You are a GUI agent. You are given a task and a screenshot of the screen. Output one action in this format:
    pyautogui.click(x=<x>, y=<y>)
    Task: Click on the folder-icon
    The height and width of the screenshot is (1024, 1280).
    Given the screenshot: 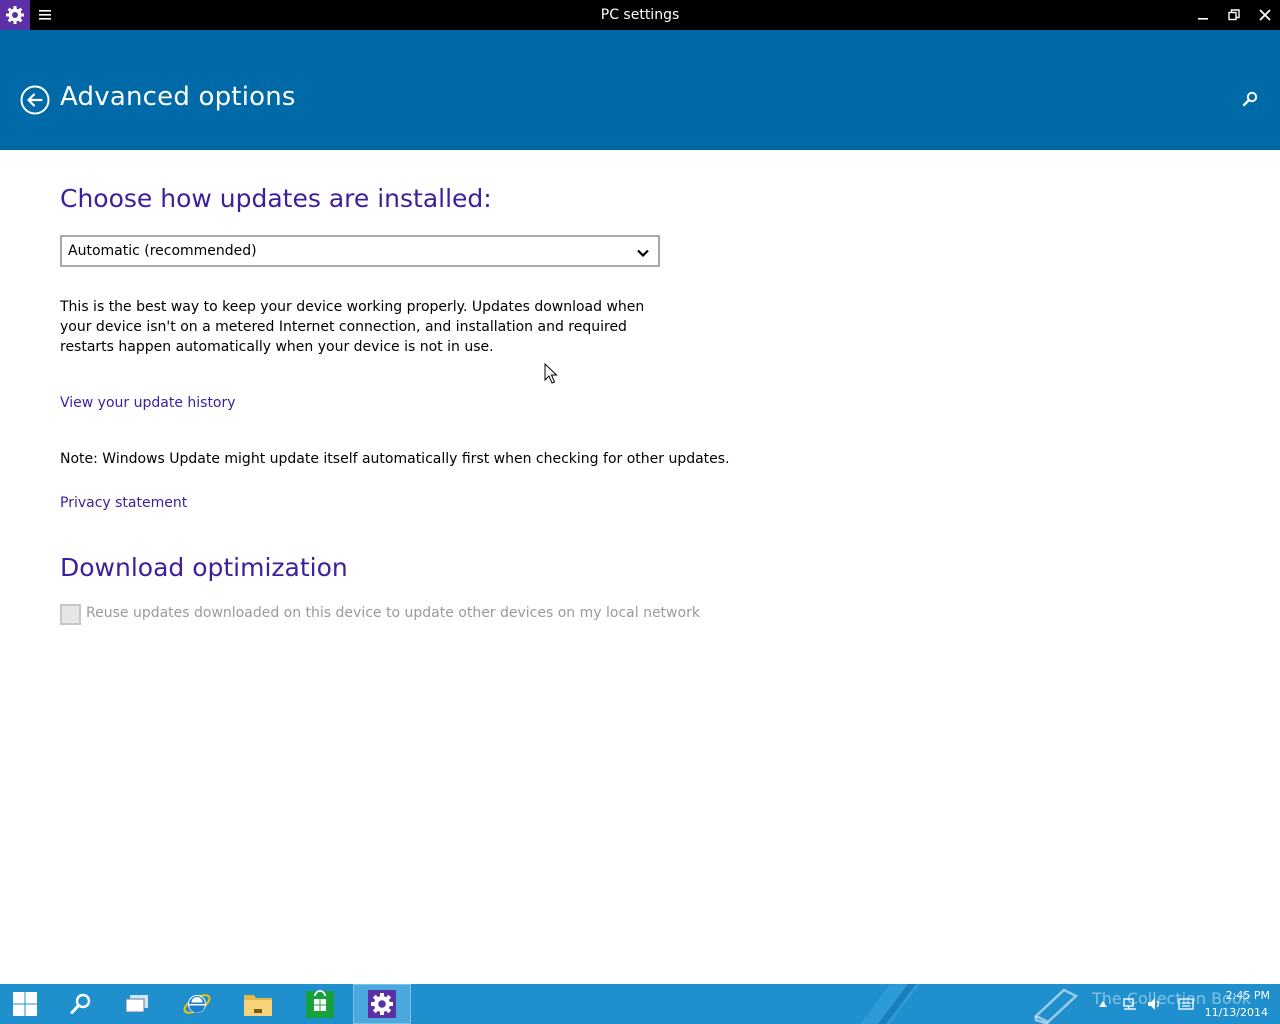 What is the action you would take?
    pyautogui.click(x=258, y=1005)
    